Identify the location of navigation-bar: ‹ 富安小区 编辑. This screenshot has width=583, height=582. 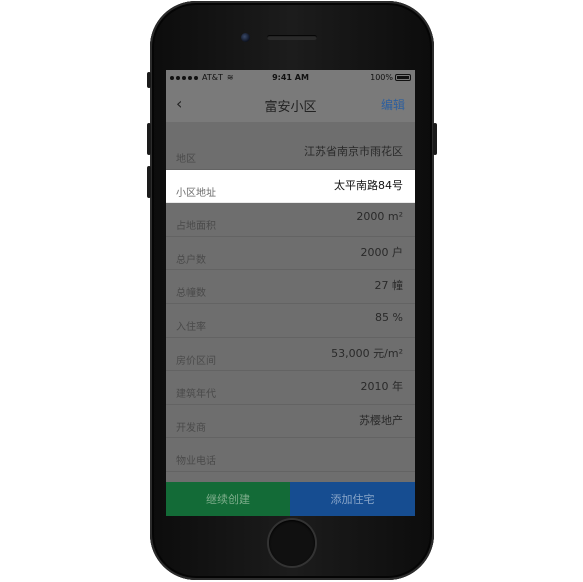
(290, 104).